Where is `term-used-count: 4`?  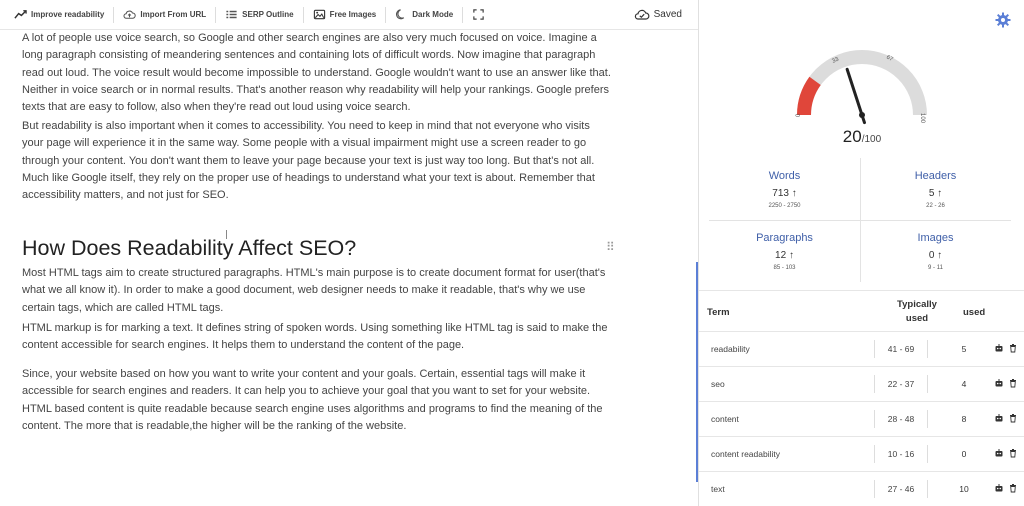 term-used-count: 4 is located at coordinates (964, 384).